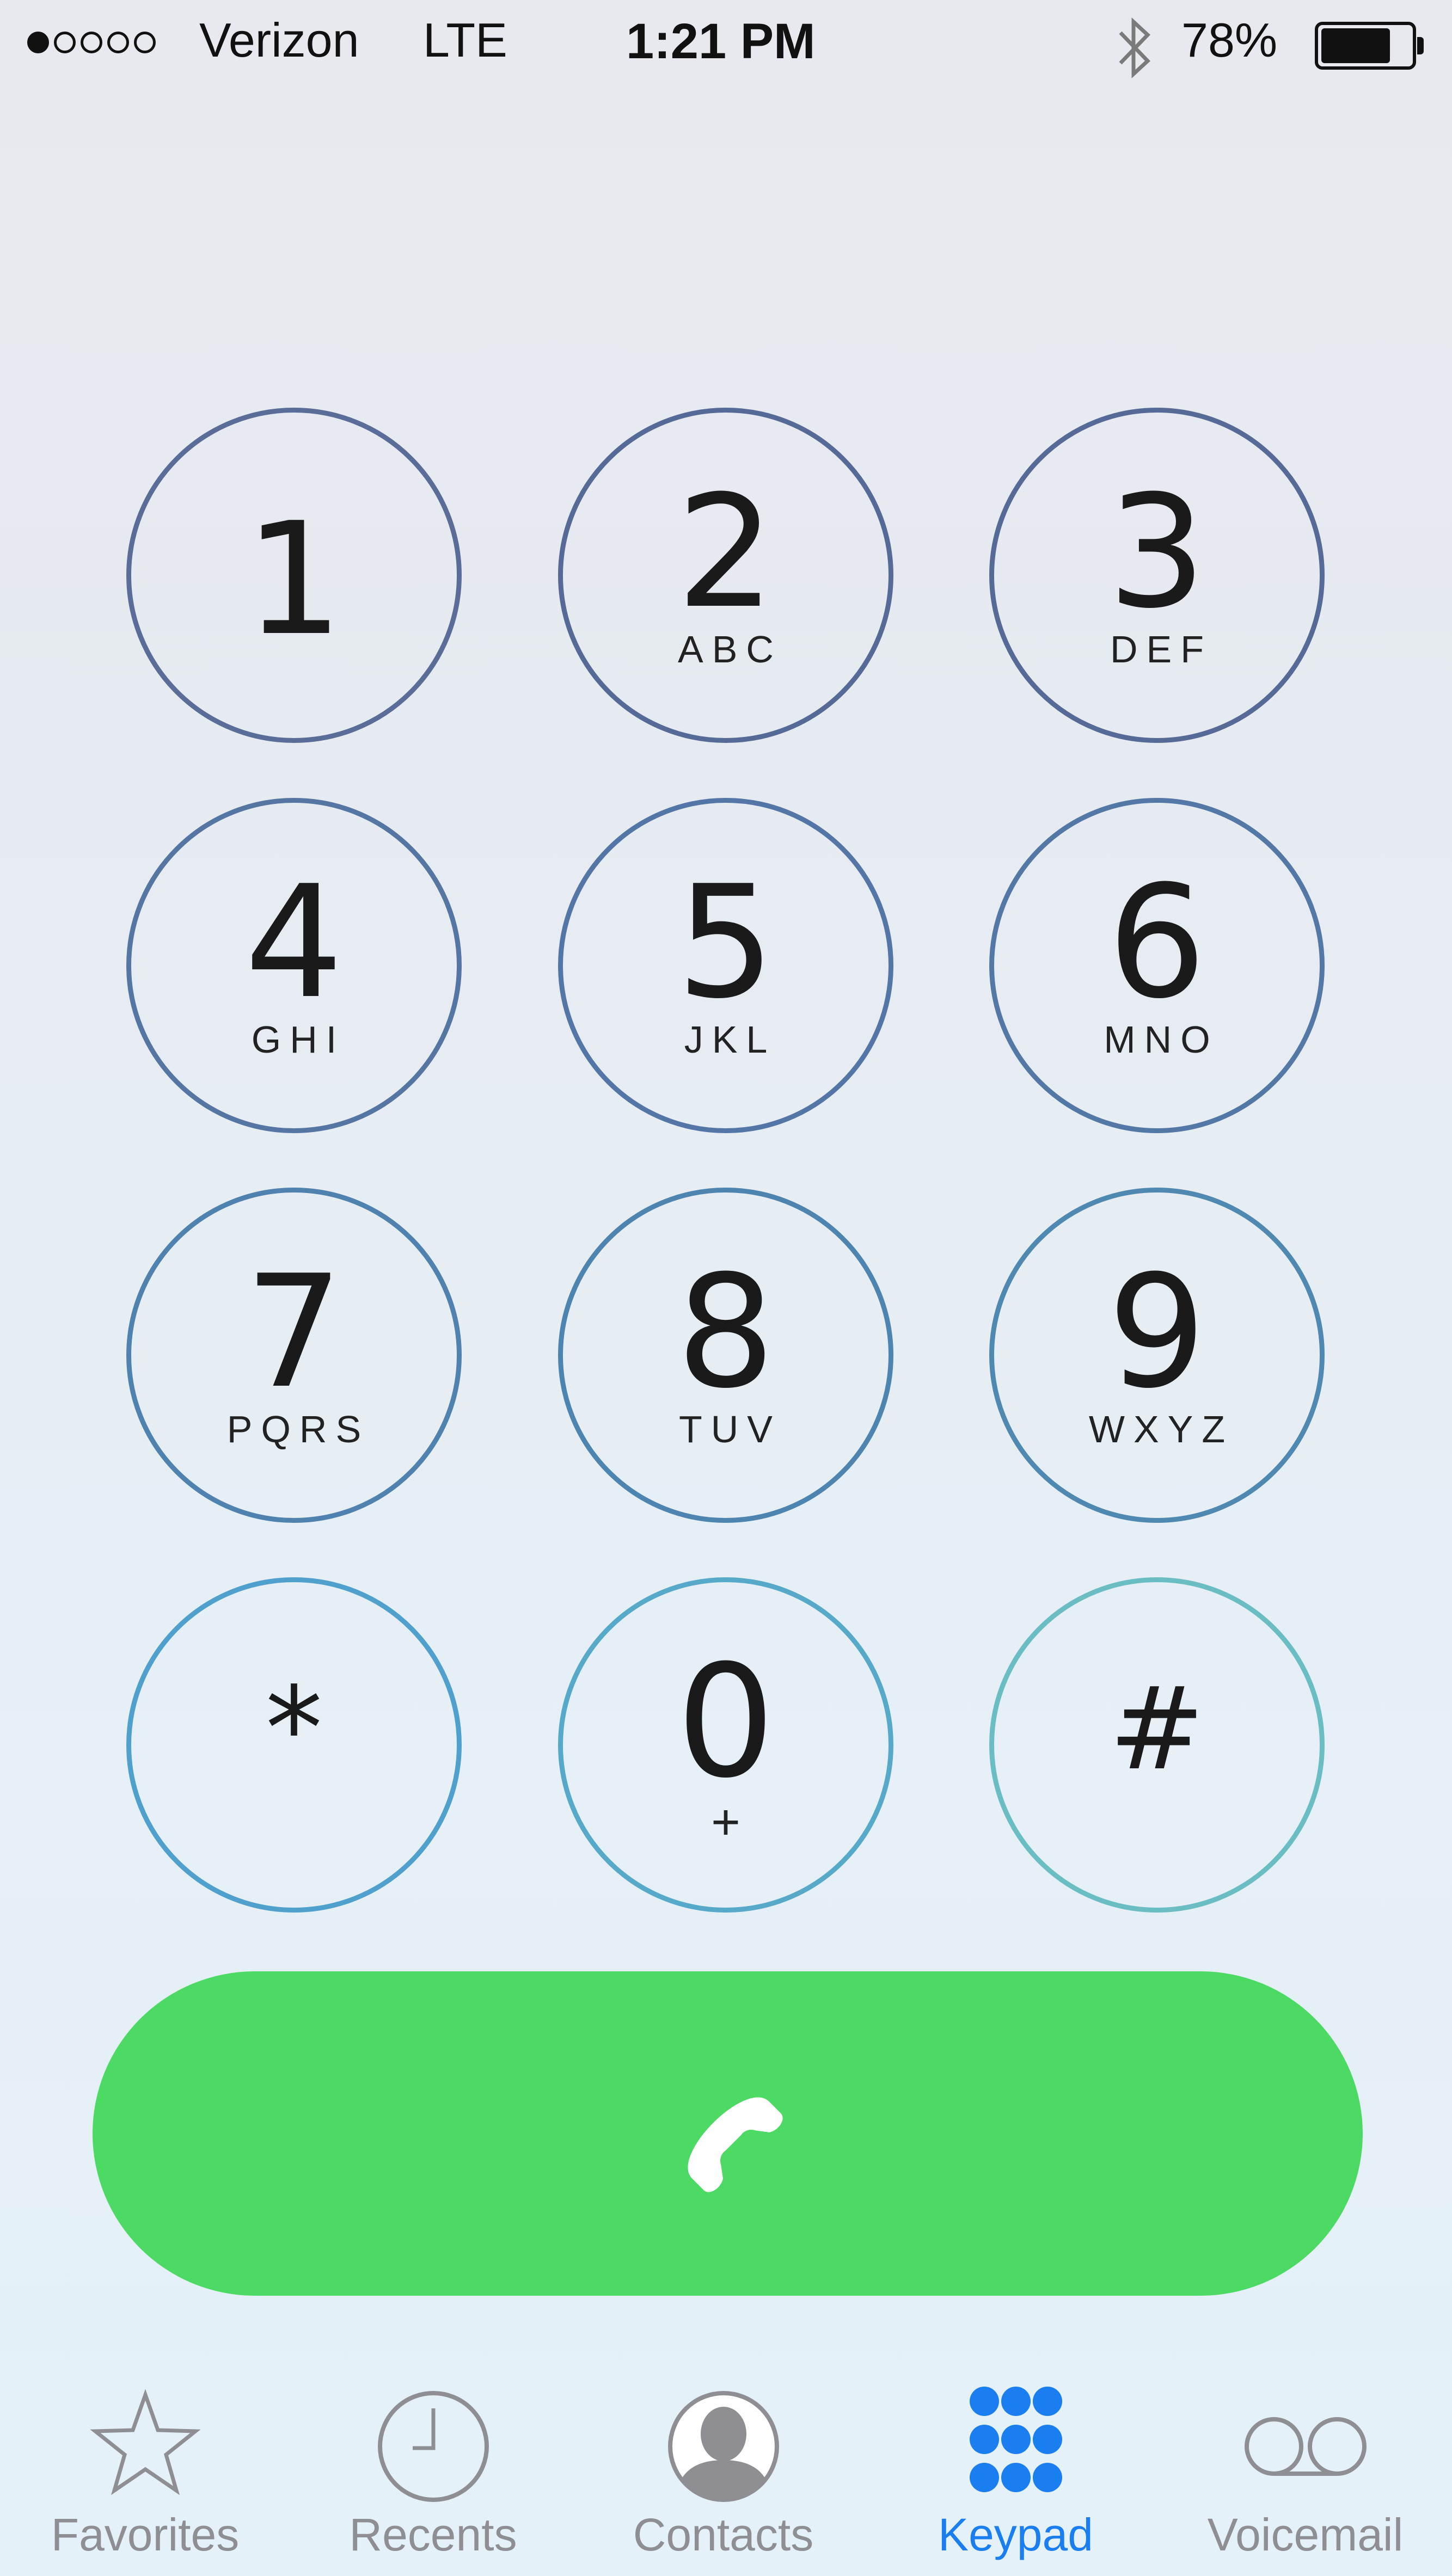 This screenshot has width=1452, height=2576. Describe the element at coordinates (294, 579) in the screenshot. I see `key-digit: 1` at that location.